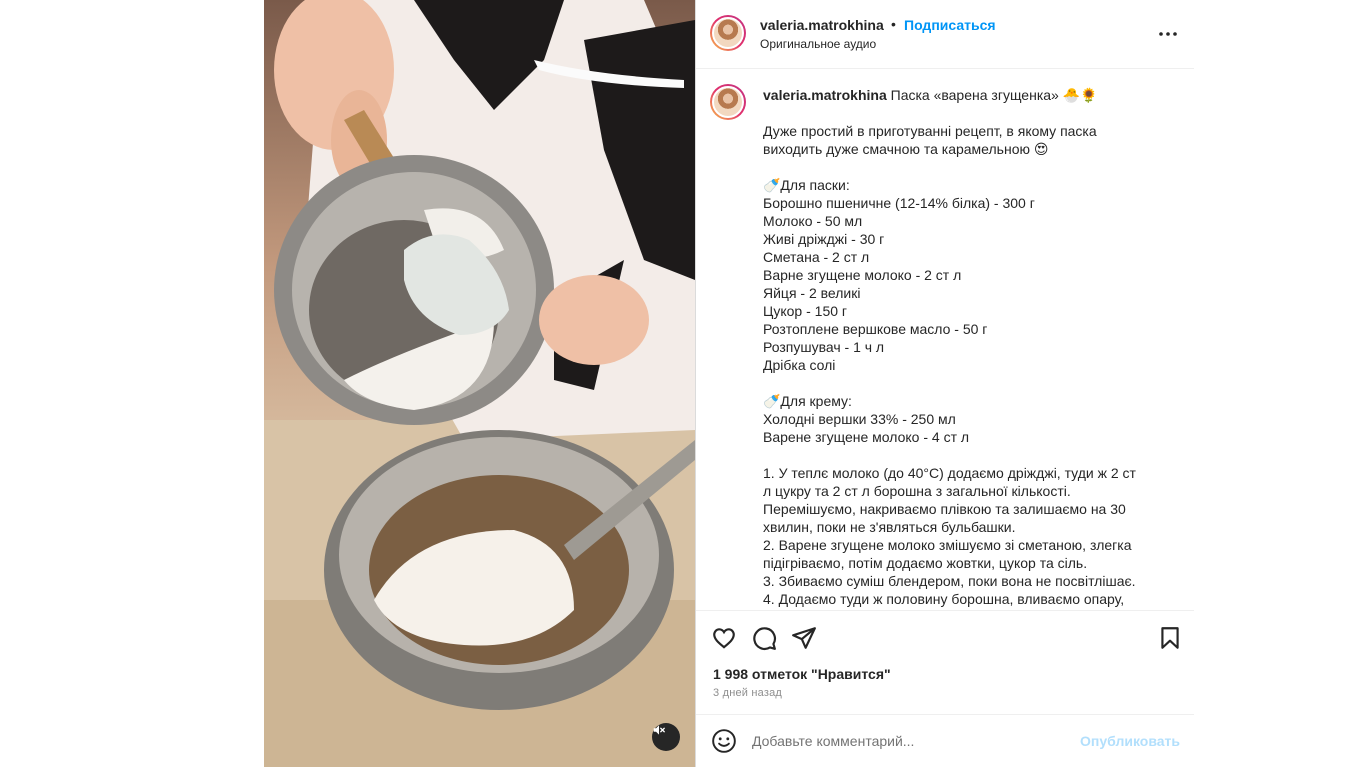  Describe the element at coordinates (1168, 34) in the screenshot. I see `more-horizontal-icon` at that location.